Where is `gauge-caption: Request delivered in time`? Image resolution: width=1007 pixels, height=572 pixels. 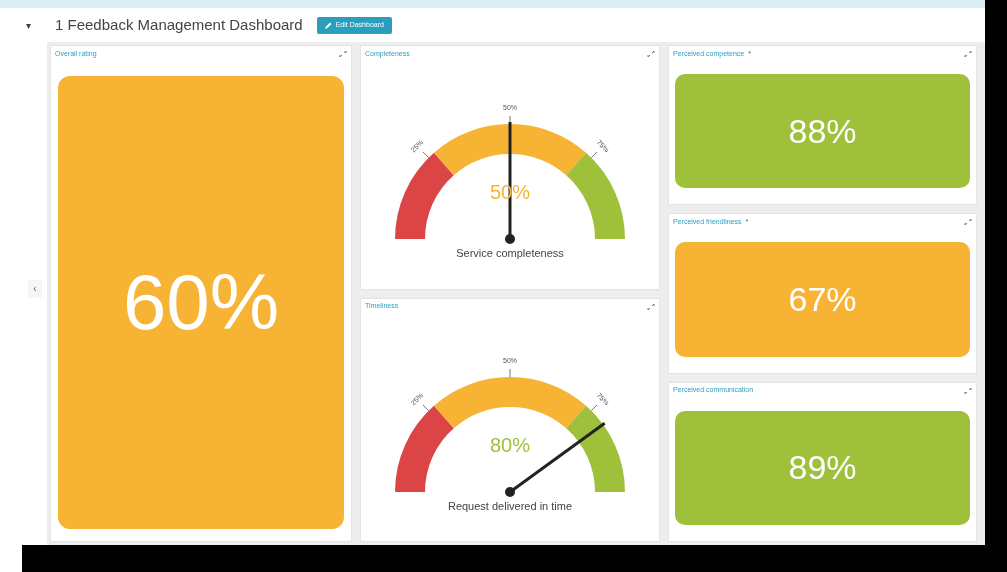 gauge-caption: Request delivered in time is located at coordinates (510, 506).